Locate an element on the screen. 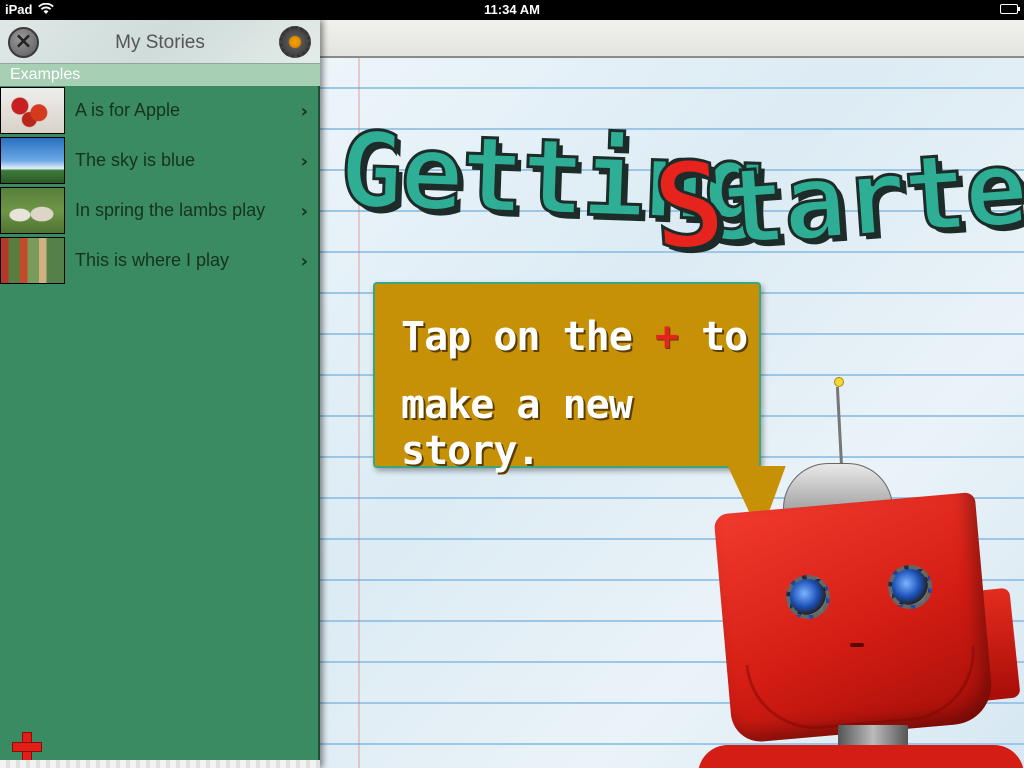  battery-icon is located at coordinates (1010, 9).